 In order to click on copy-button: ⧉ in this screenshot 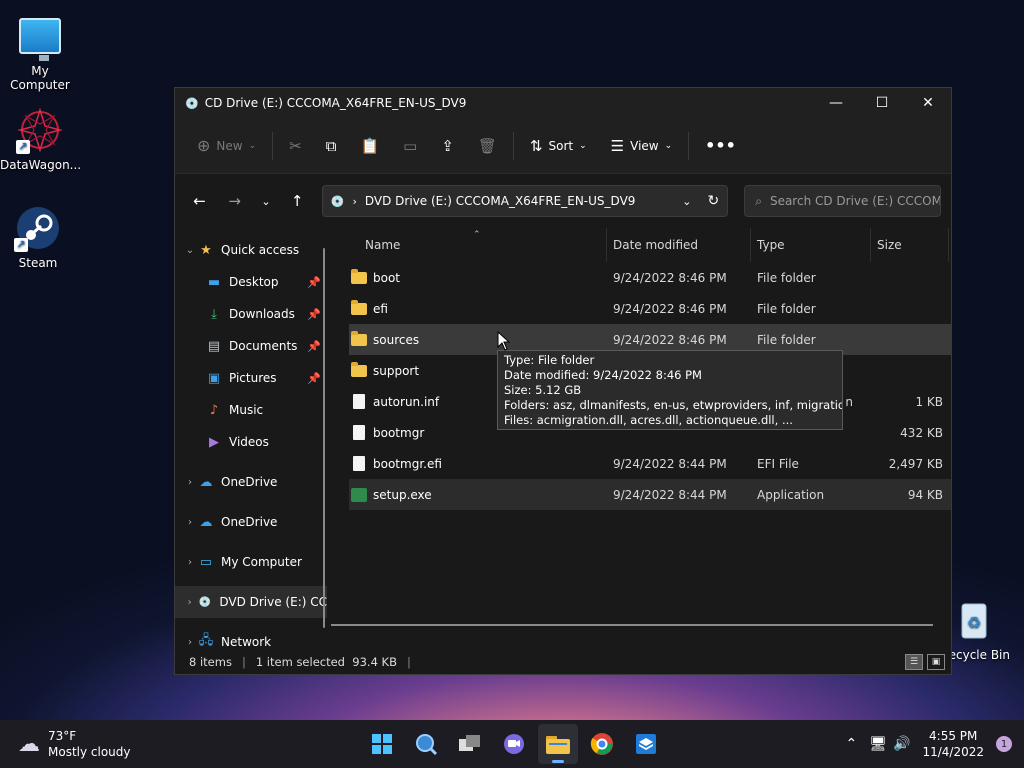, I will do `click(331, 146)`.